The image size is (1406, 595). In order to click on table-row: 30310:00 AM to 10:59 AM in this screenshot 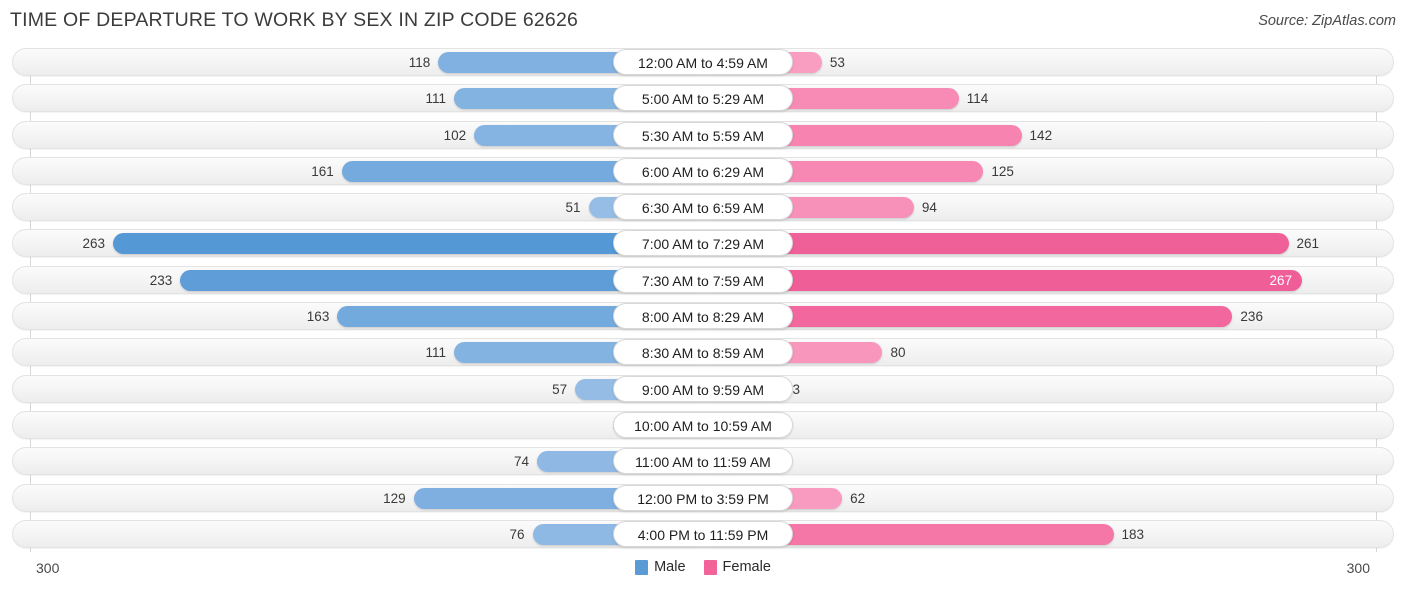, I will do `click(703, 425)`.